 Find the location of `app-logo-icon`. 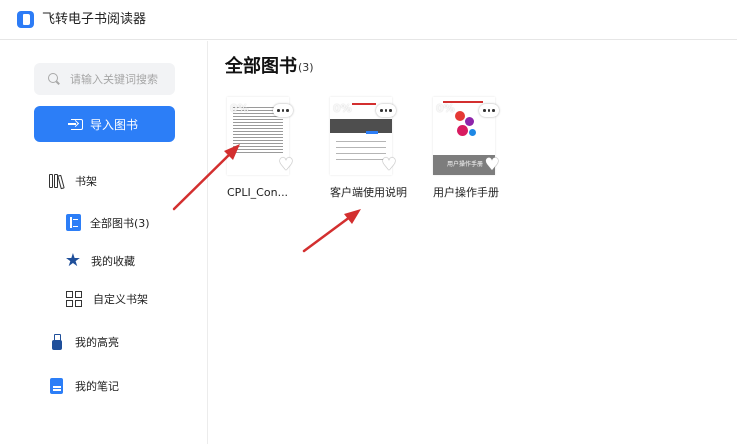

app-logo-icon is located at coordinates (25, 19).